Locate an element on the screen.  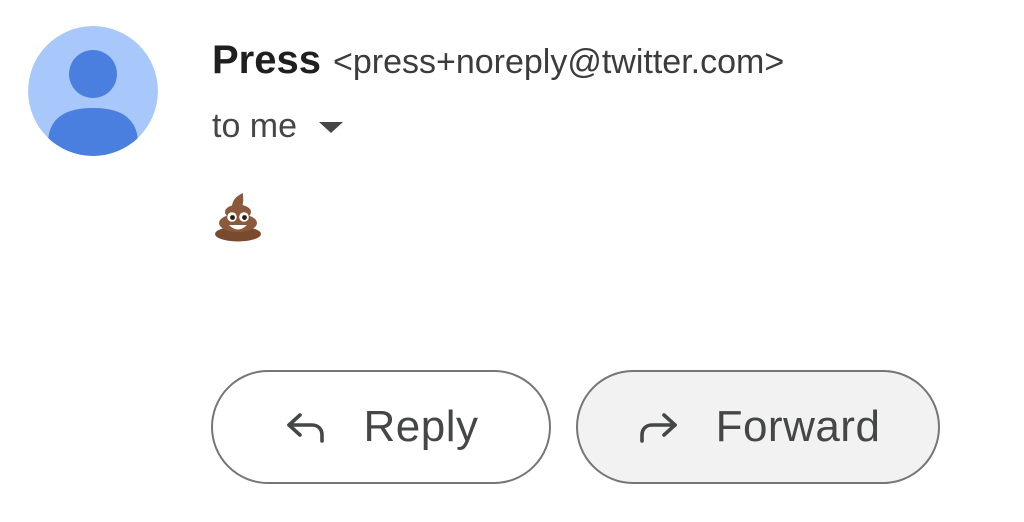
sender-name: Press is located at coordinates (266, 60).